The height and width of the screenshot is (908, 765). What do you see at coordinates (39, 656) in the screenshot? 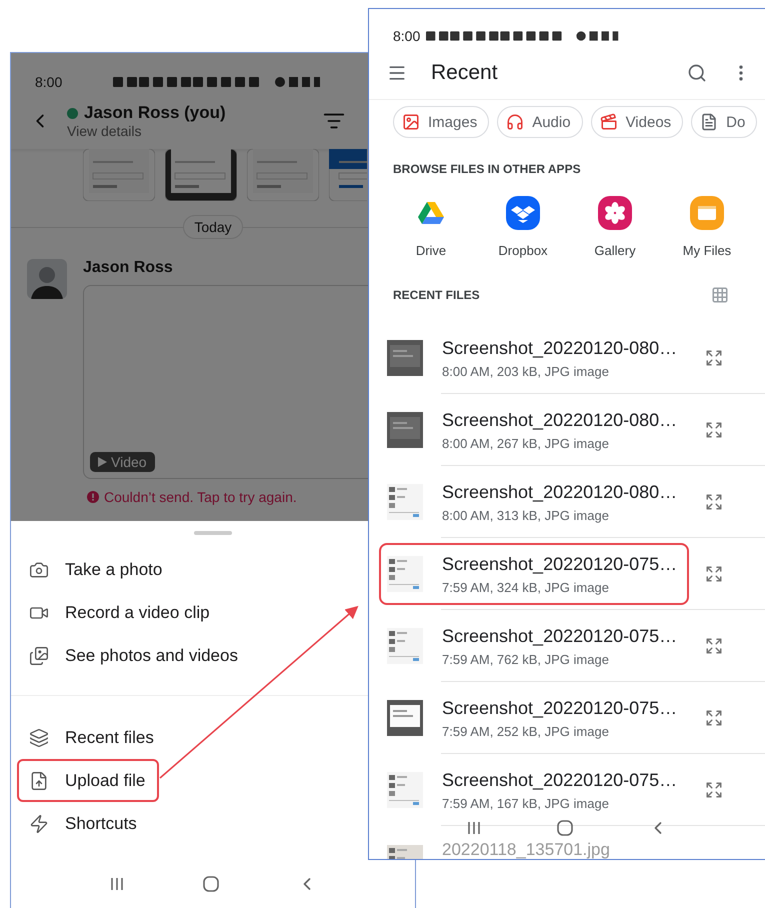
I see `gallery-icon` at bounding box center [39, 656].